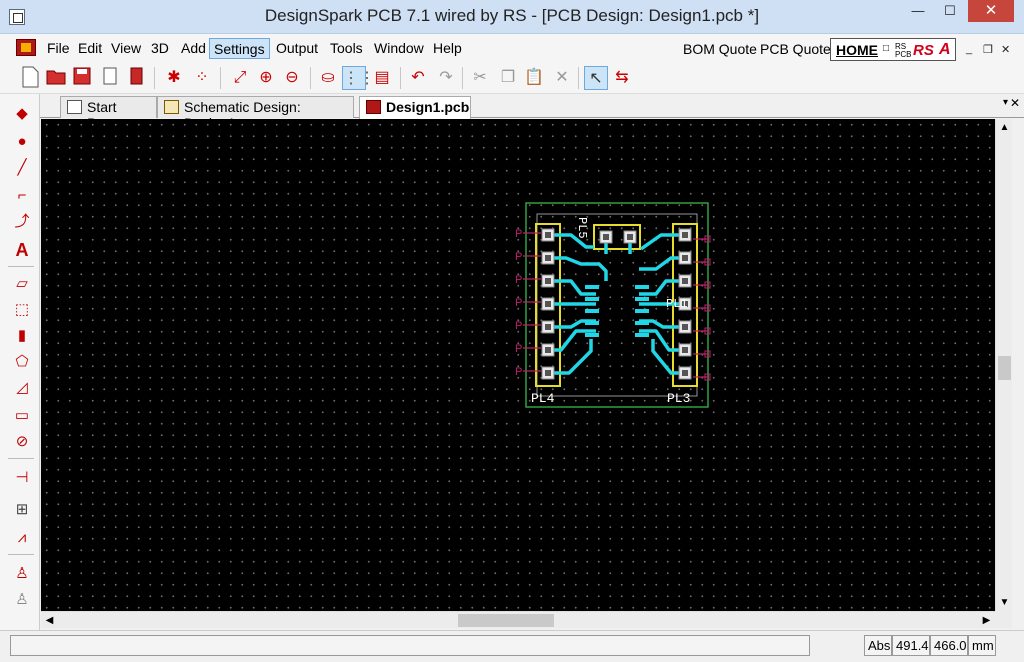 This screenshot has height=662, width=1024. I want to click on properties-icon: ▤, so click(382, 78).